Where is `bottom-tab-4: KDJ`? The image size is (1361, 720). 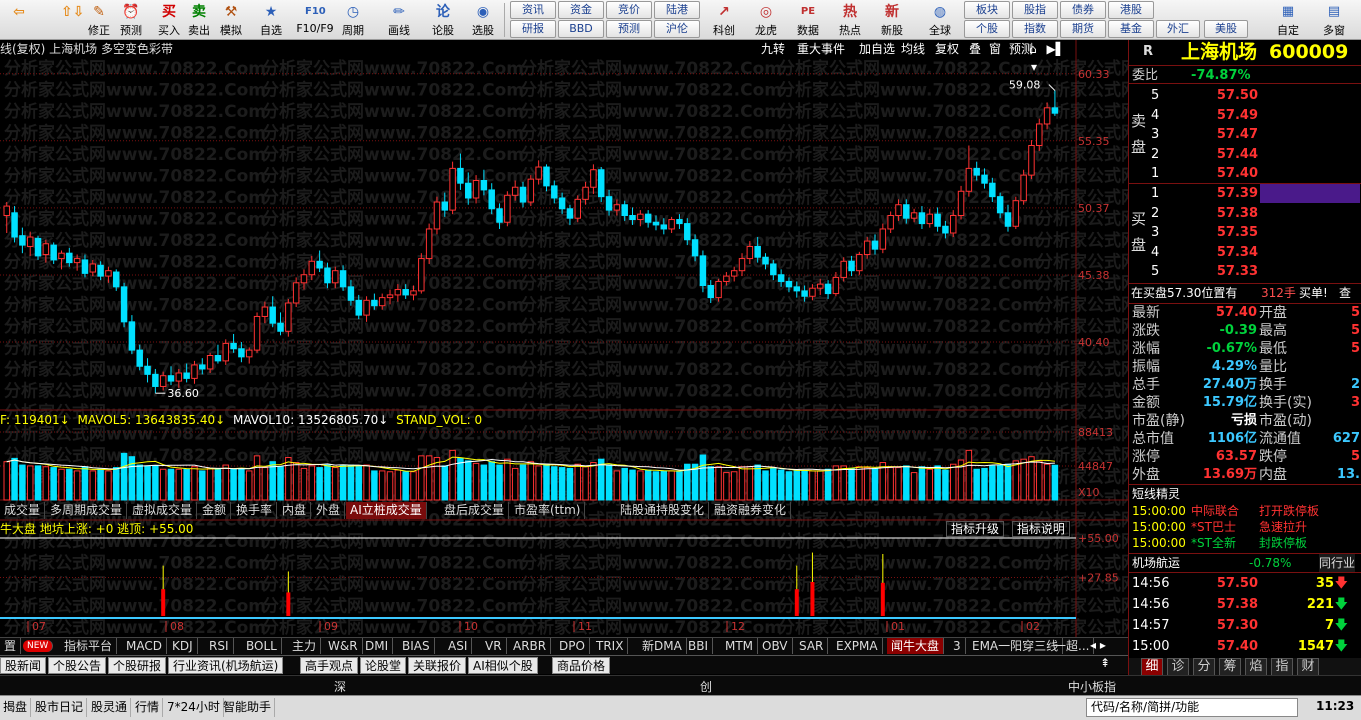
bottom-tab-4: KDJ is located at coordinates (183, 646).